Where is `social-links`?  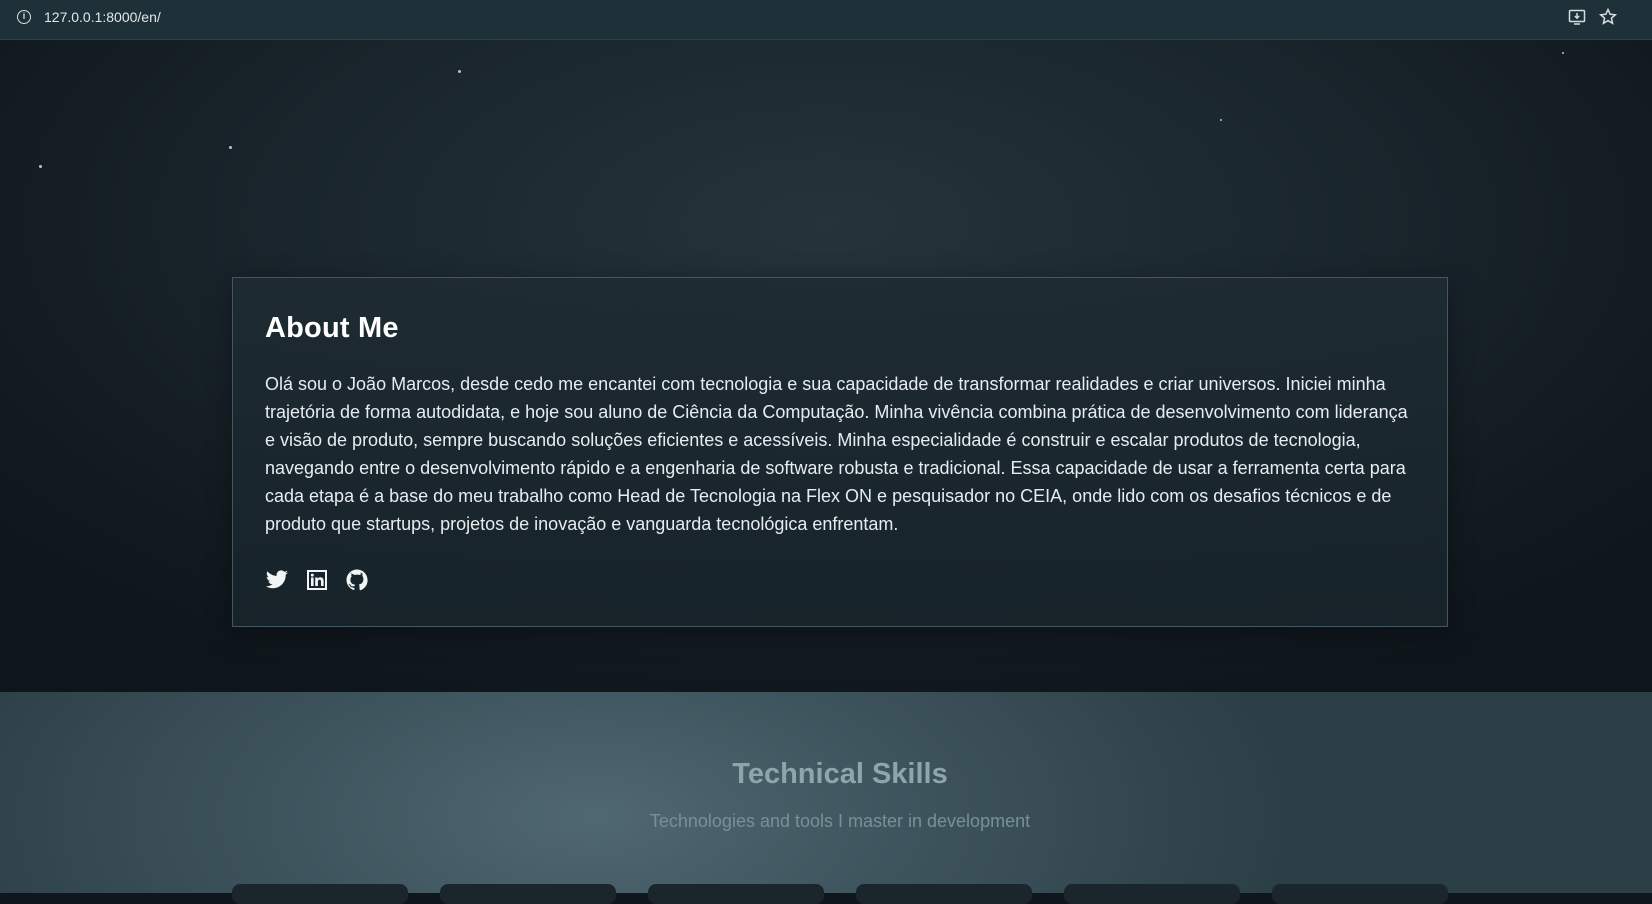 social-links is located at coordinates (317, 580).